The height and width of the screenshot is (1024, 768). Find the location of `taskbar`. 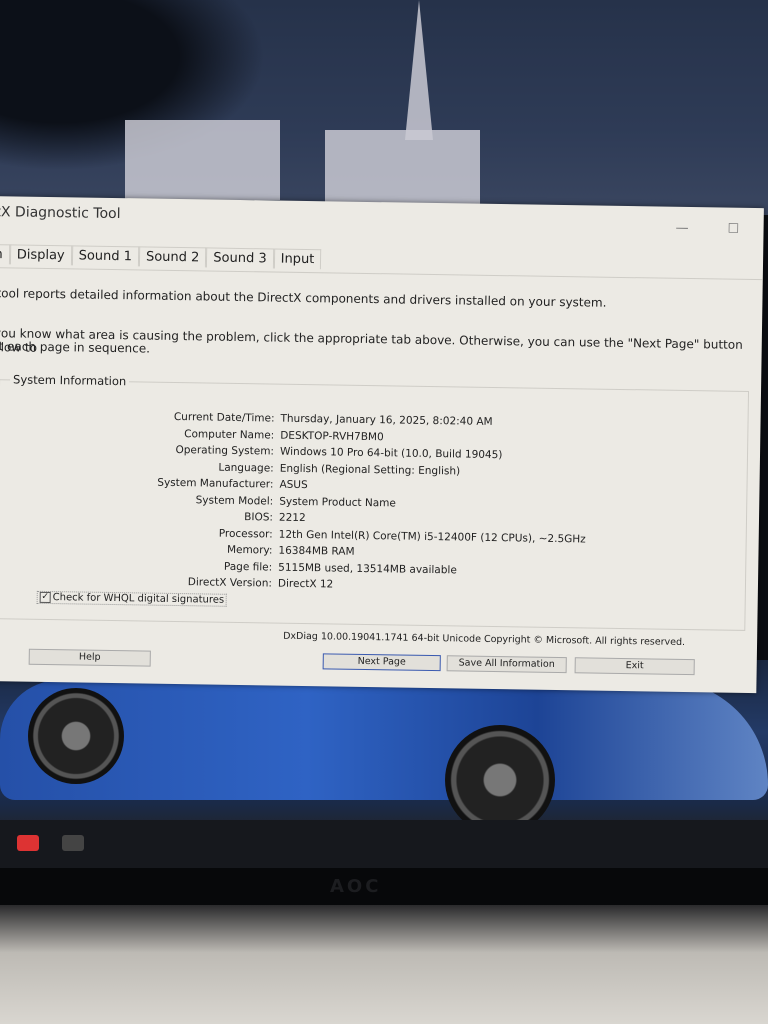

taskbar is located at coordinates (384, 845).